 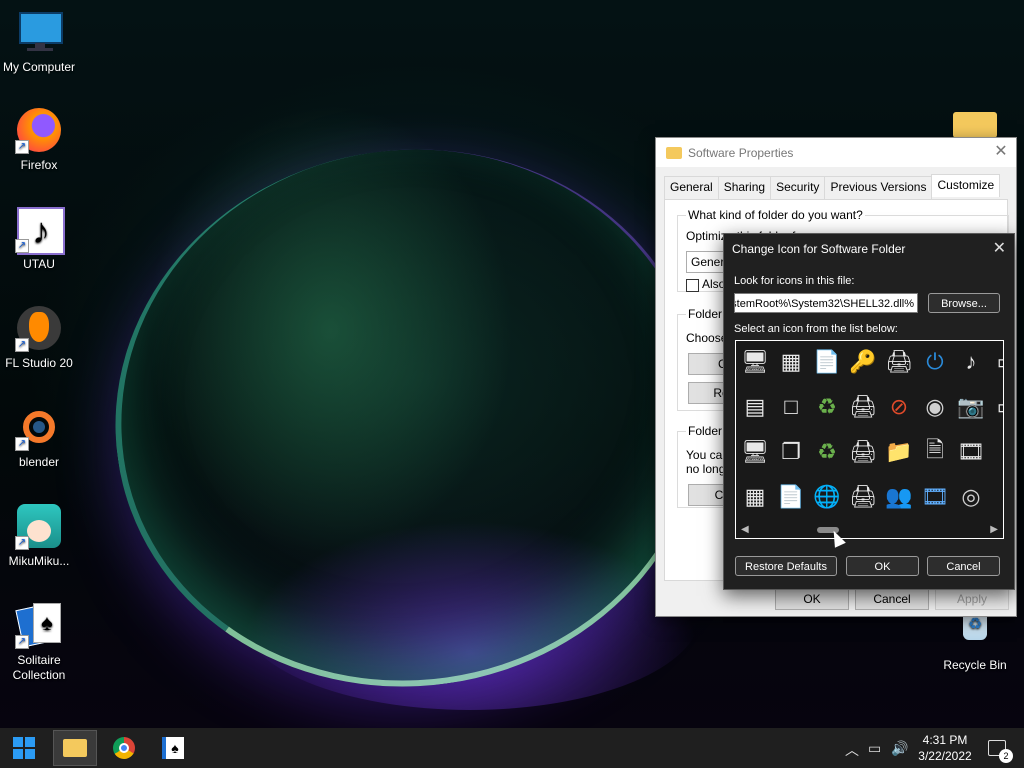 I want to click on power-icon: ⏻, so click(x=935, y=362).